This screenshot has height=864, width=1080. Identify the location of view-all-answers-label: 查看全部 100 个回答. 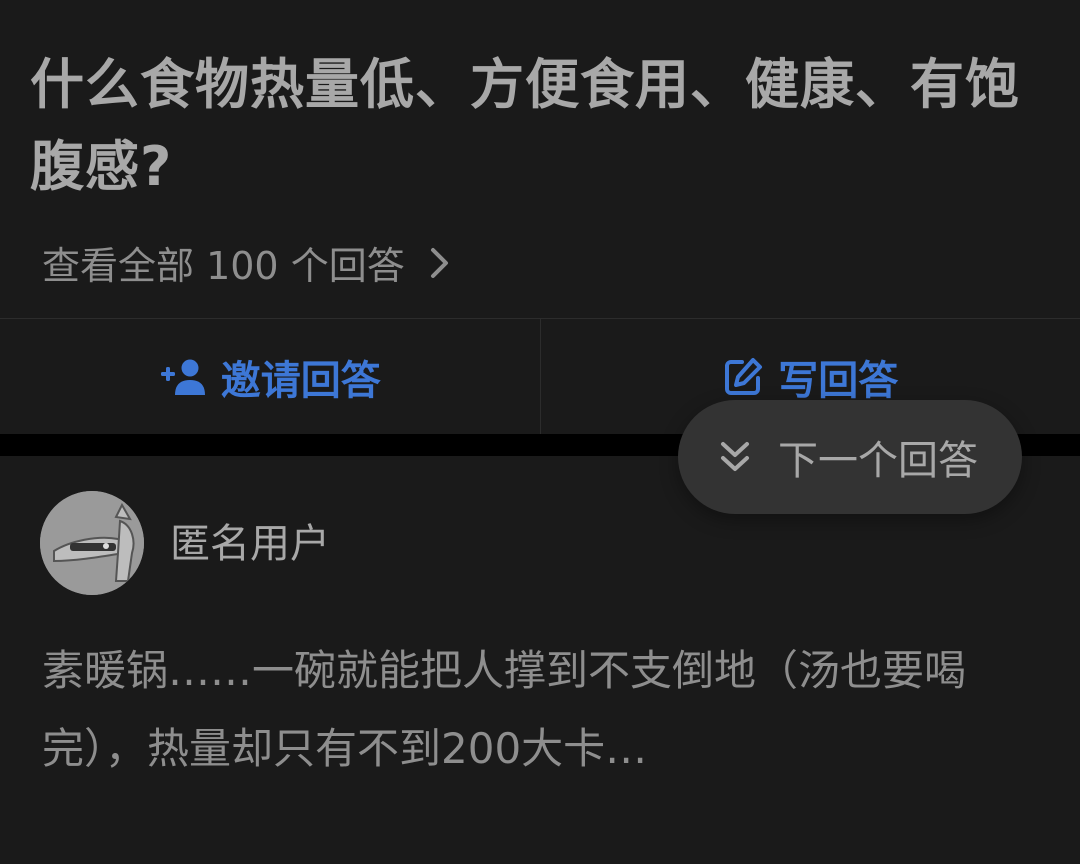
(223, 265).